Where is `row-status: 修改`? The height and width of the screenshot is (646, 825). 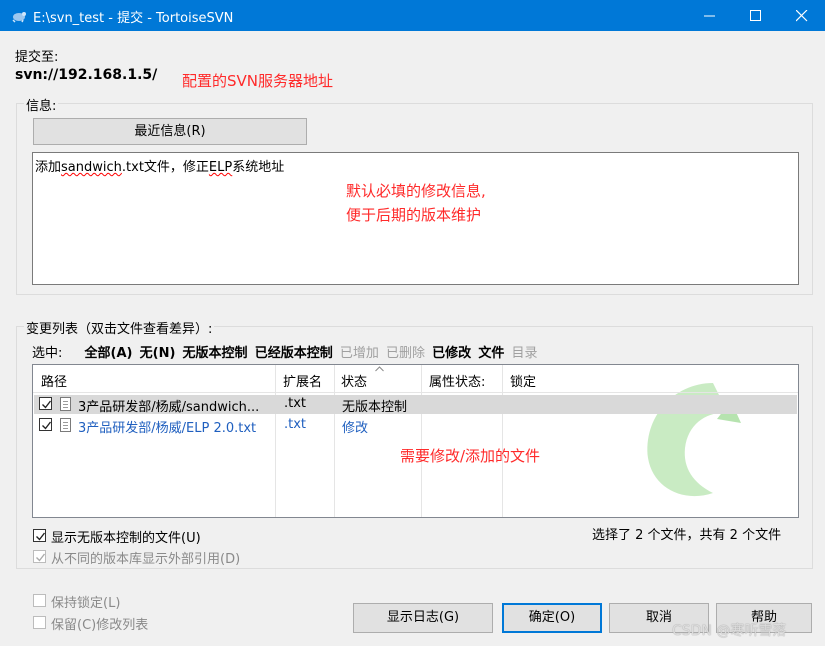 row-status: 修改 is located at coordinates (355, 428).